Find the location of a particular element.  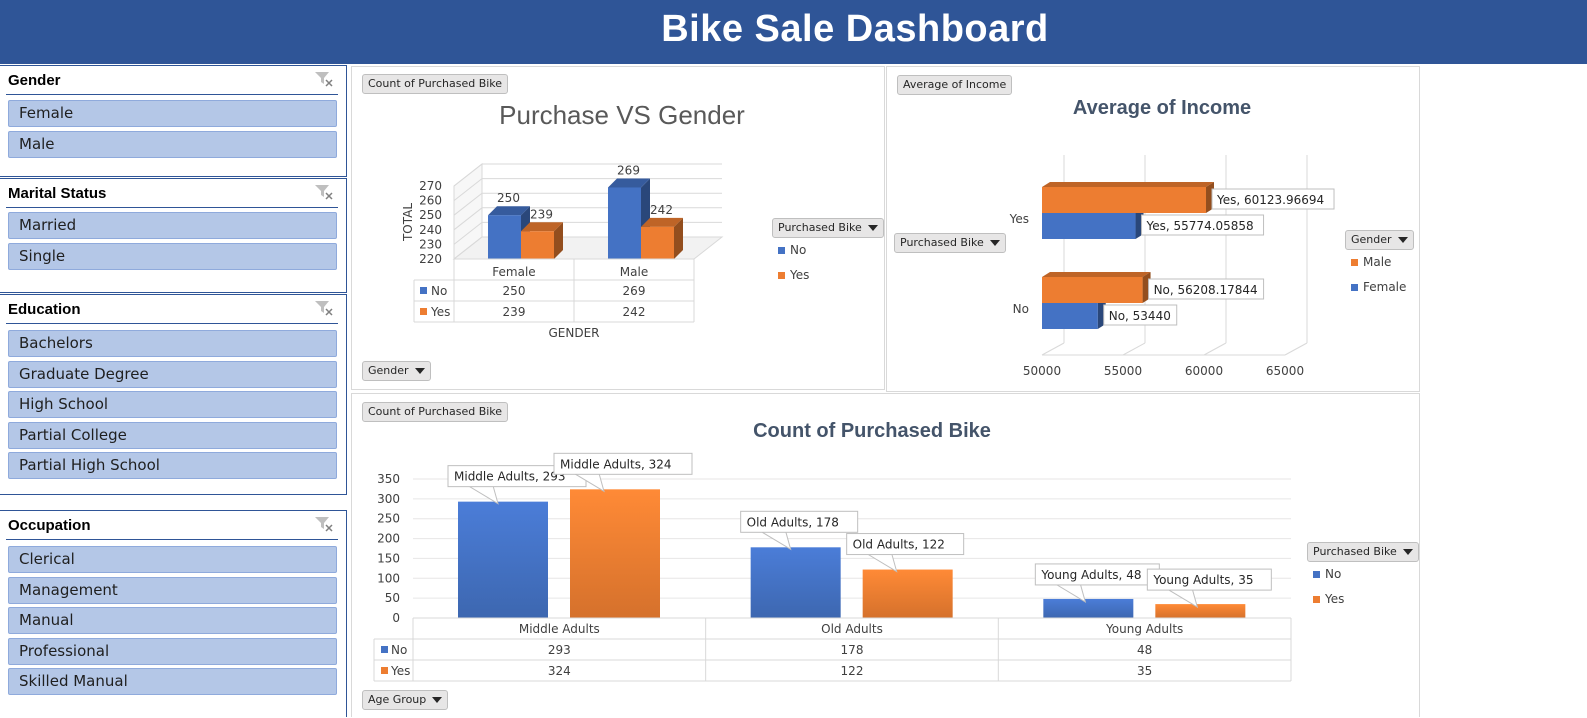

legend-label: Male is located at coordinates (1377, 262).